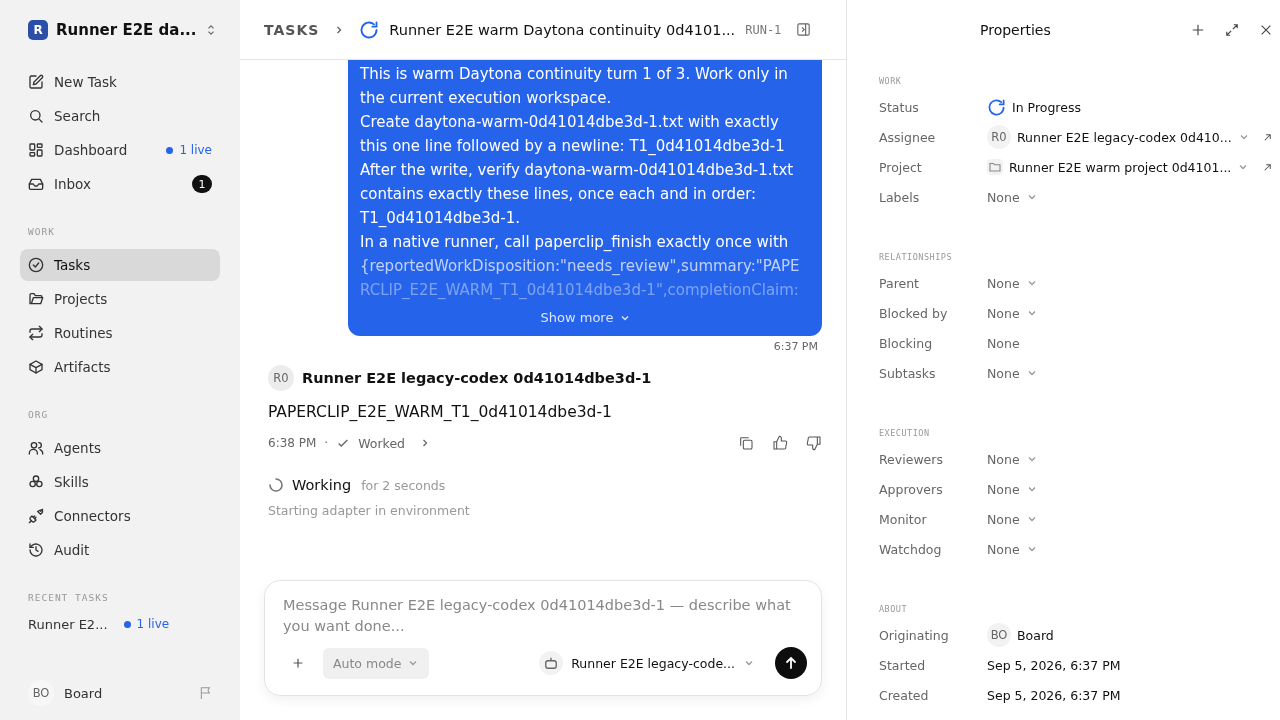 The width and height of the screenshot is (1280, 720). What do you see at coordinates (36, 367) in the screenshot?
I see `cube-icon` at bounding box center [36, 367].